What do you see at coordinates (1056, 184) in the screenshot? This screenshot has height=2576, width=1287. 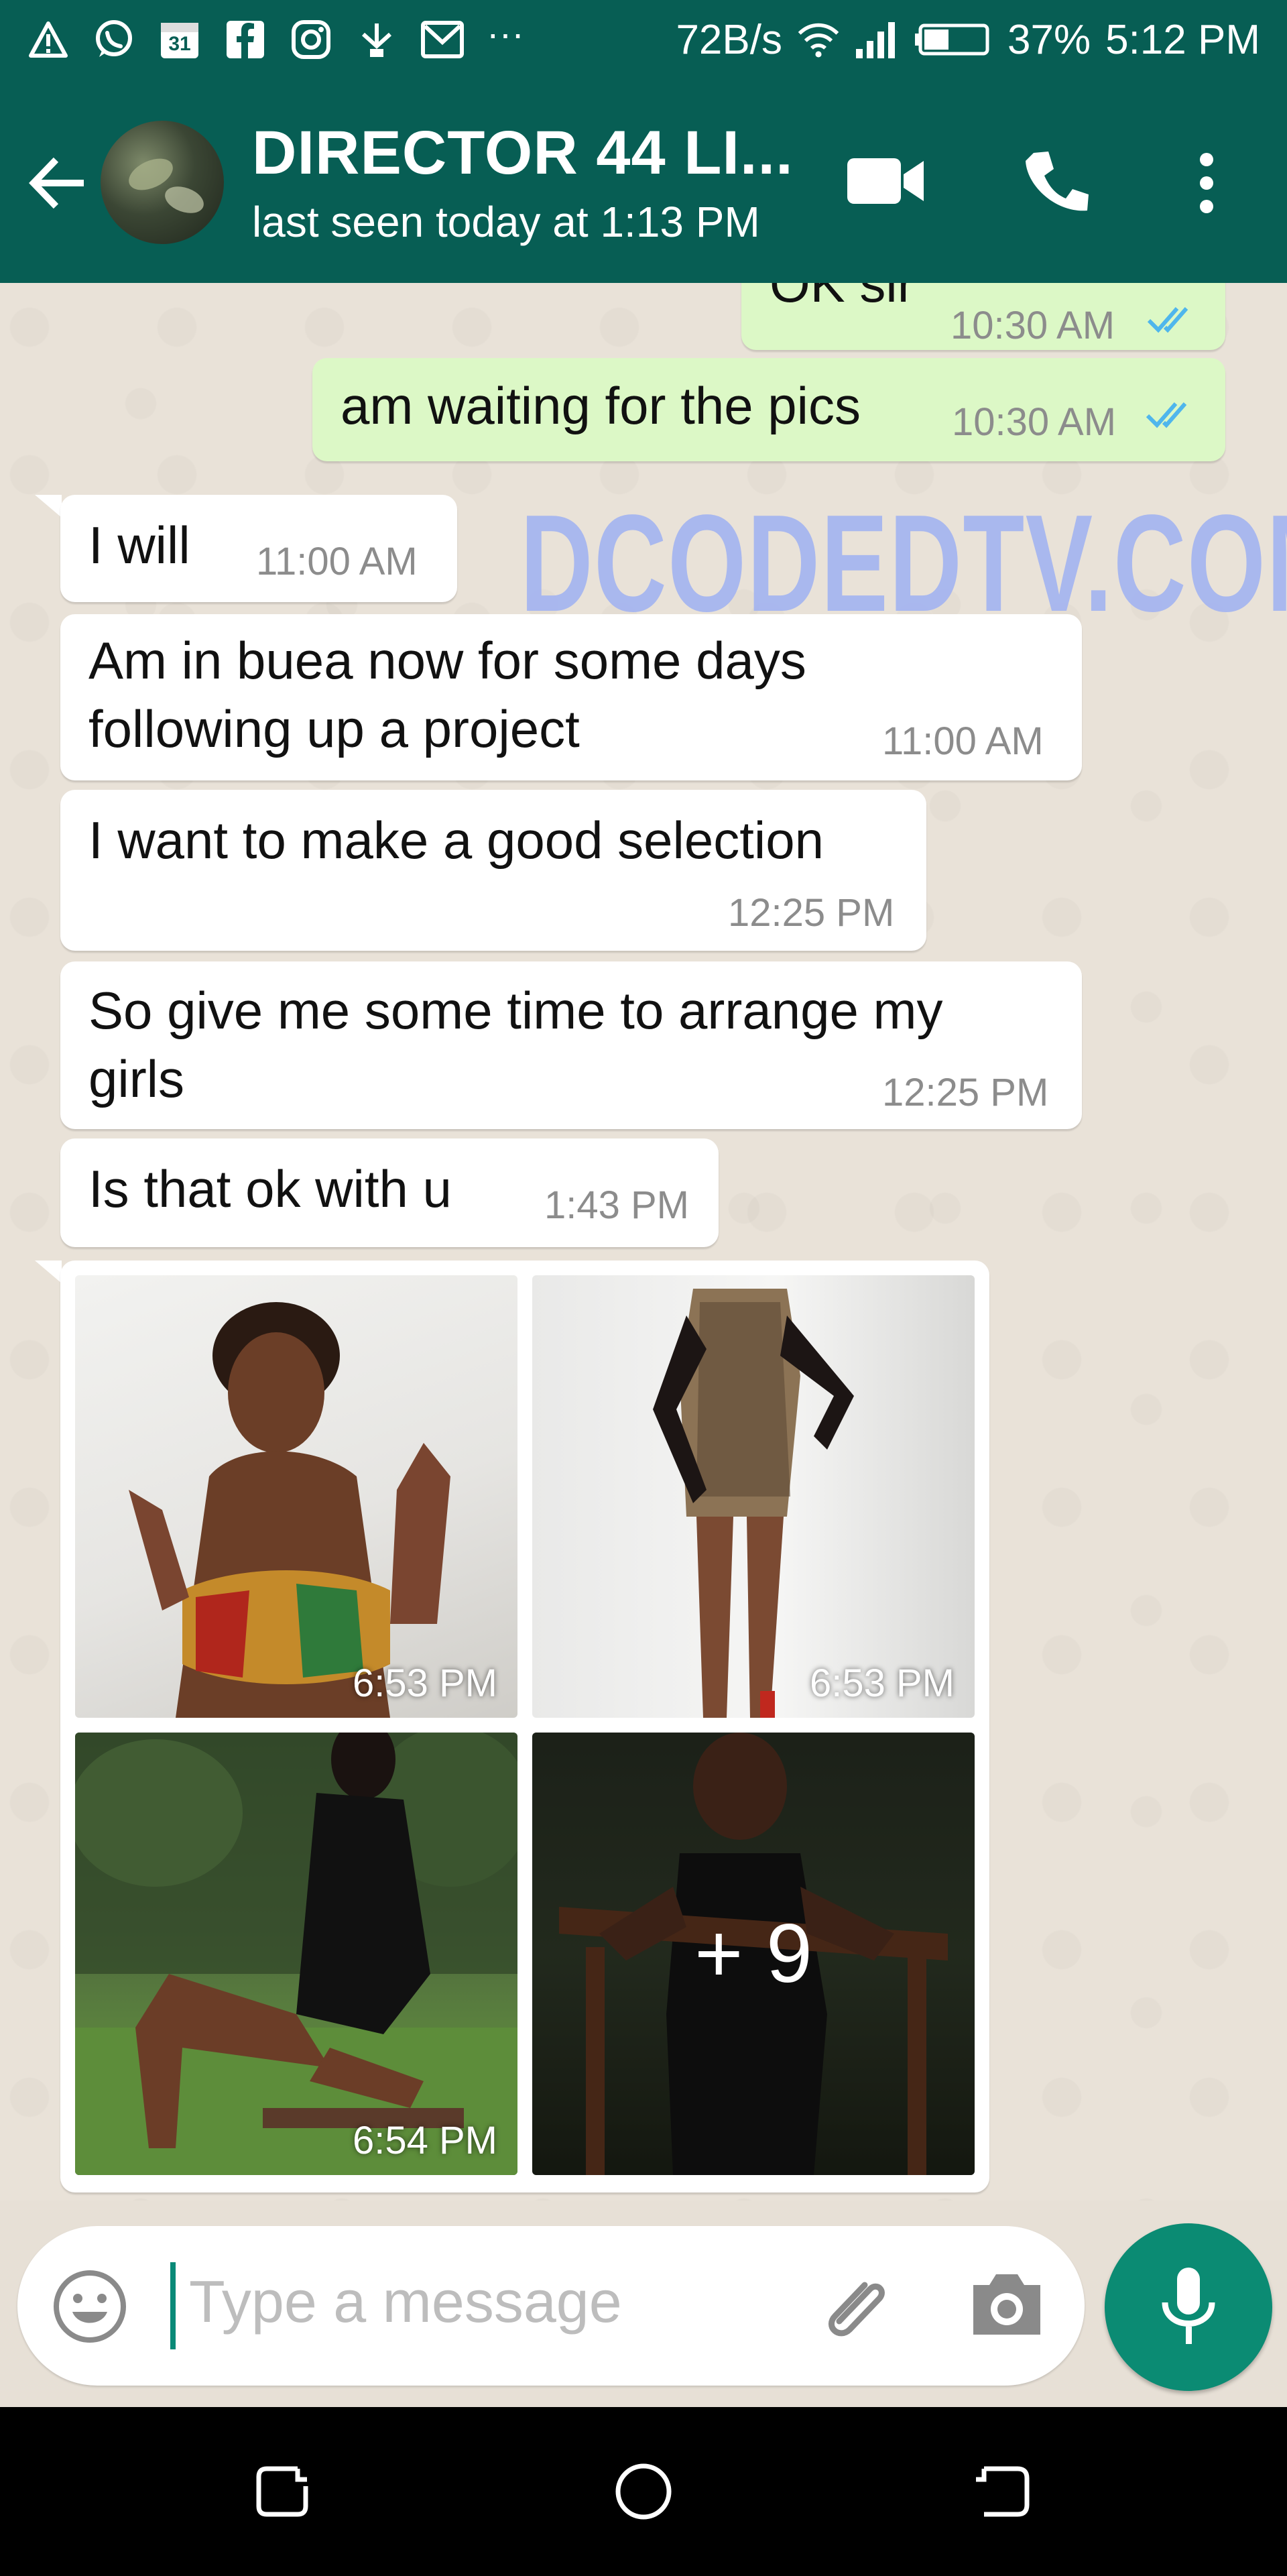 I see `voice-call-icon` at bounding box center [1056, 184].